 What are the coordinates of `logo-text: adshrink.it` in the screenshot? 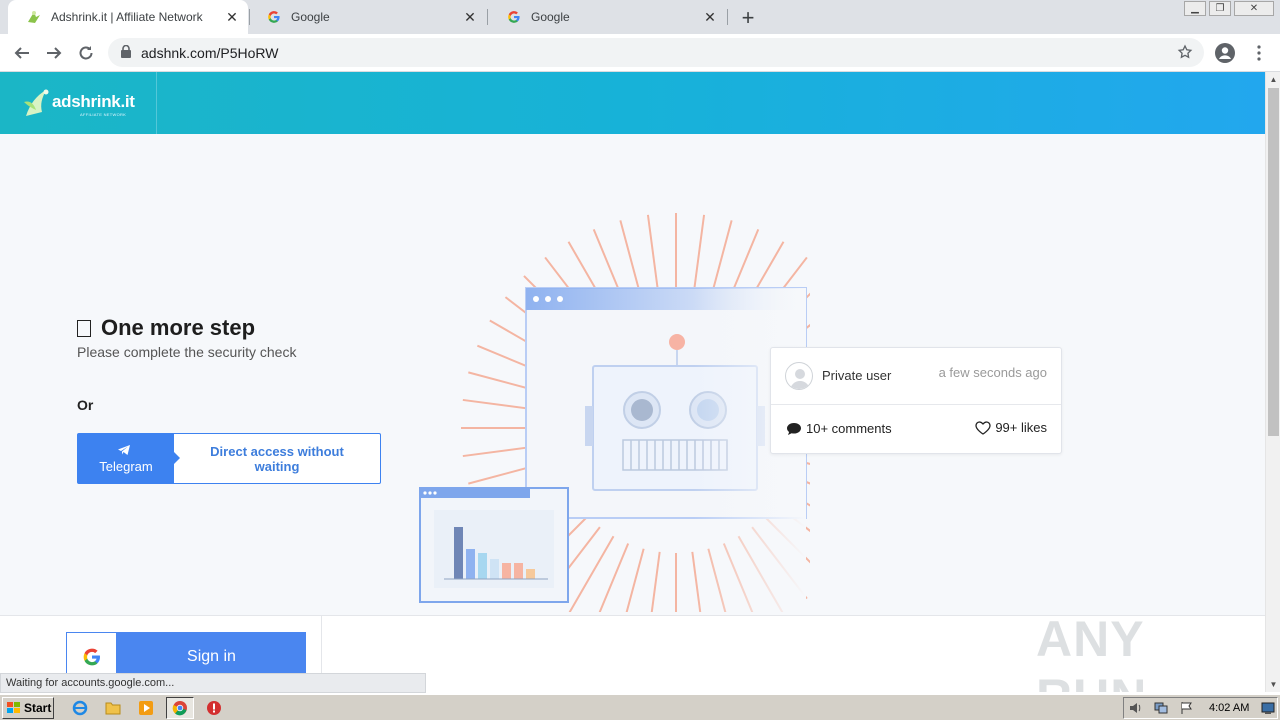 It's located at (93, 101).